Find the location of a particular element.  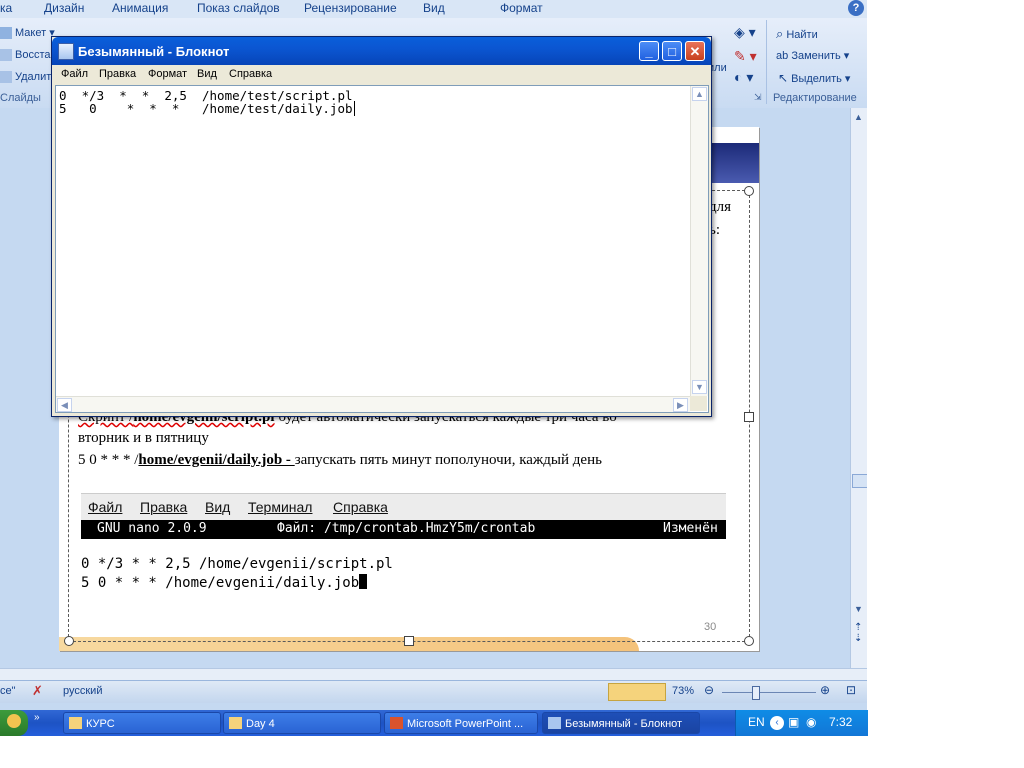

menu-help: Справка is located at coordinates (250, 74).